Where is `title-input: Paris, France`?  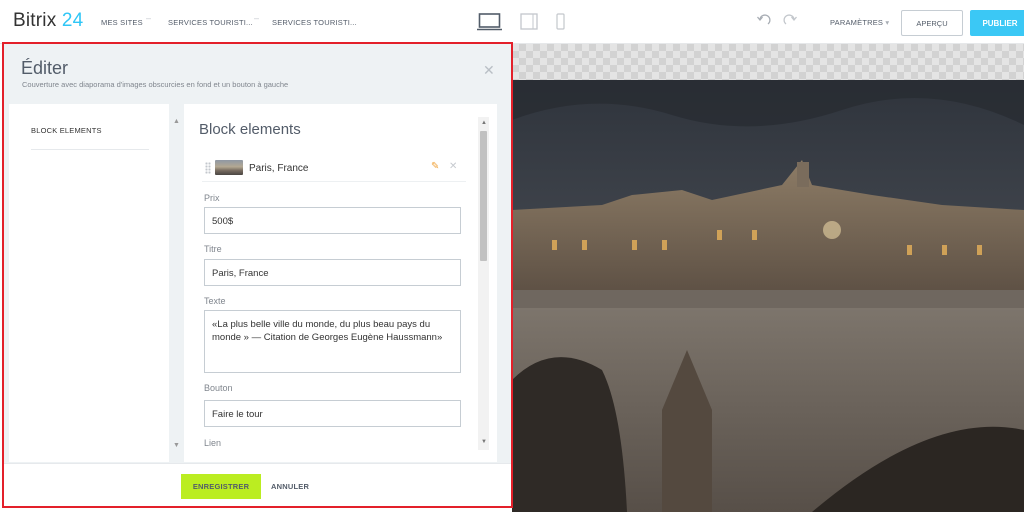 title-input: Paris, France is located at coordinates (332, 272).